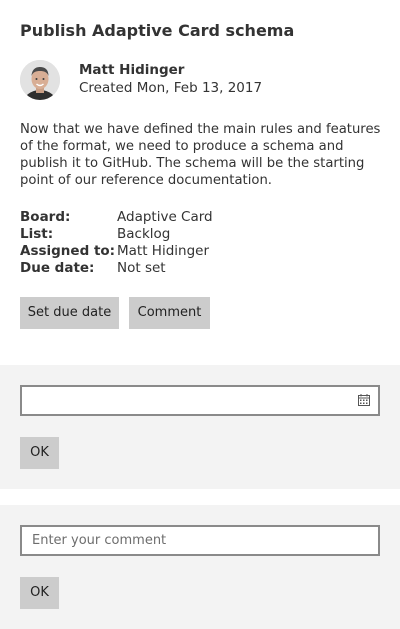 The width and height of the screenshot is (400, 629). What do you see at coordinates (99, 540) in the screenshot?
I see `comment-placeholder: Enter your comment` at bounding box center [99, 540].